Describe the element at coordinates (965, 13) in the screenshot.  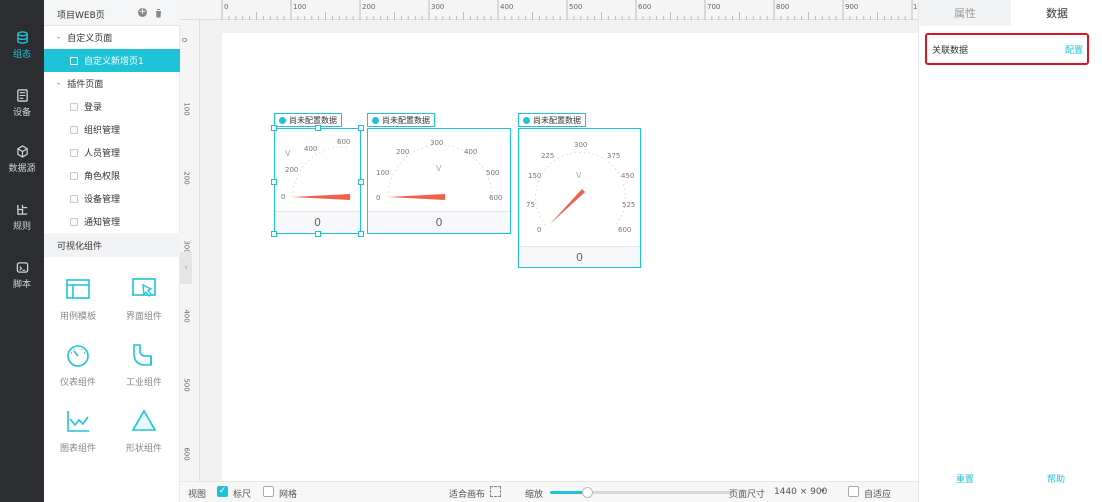
I see `tab-properties: 属性` at that location.